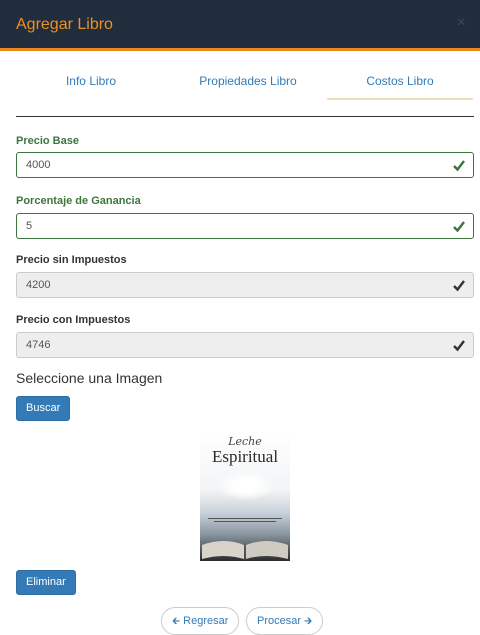 This screenshot has width=480, height=635. What do you see at coordinates (29, 226) in the screenshot?
I see `porcentaje-value: 5` at bounding box center [29, 226].